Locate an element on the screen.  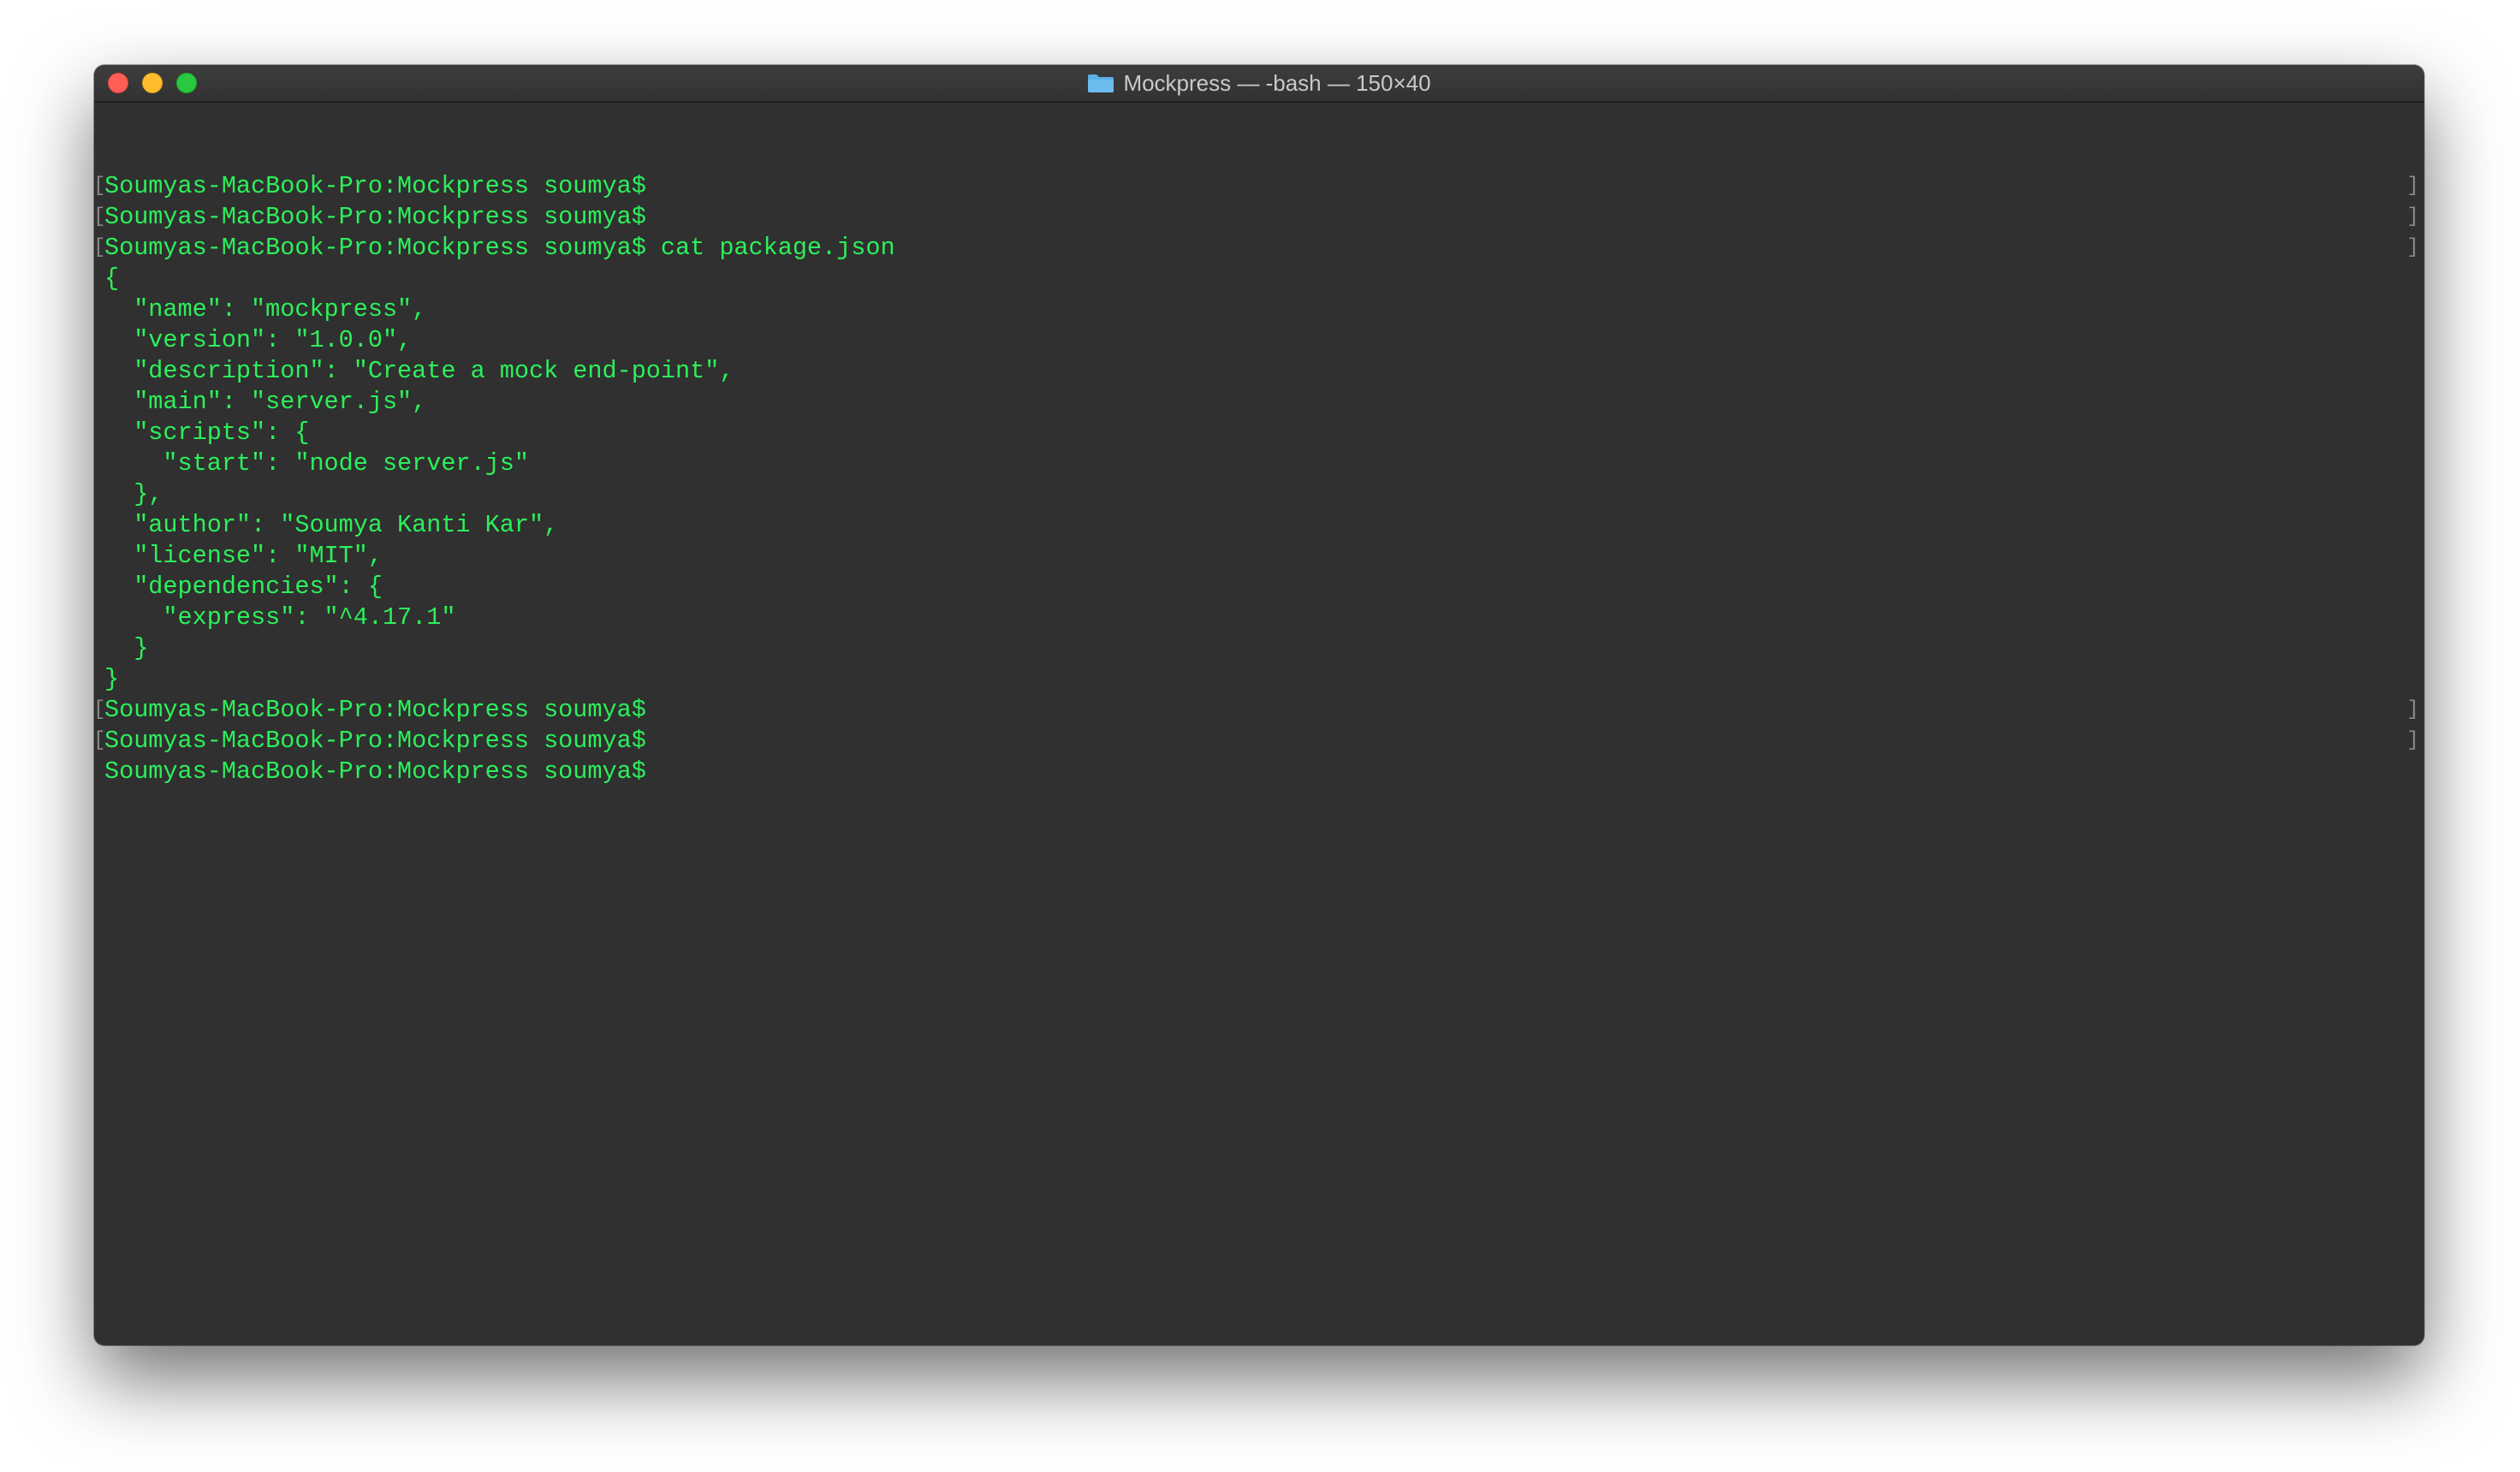
terminal-line: { is located at coordinates (112, 278).